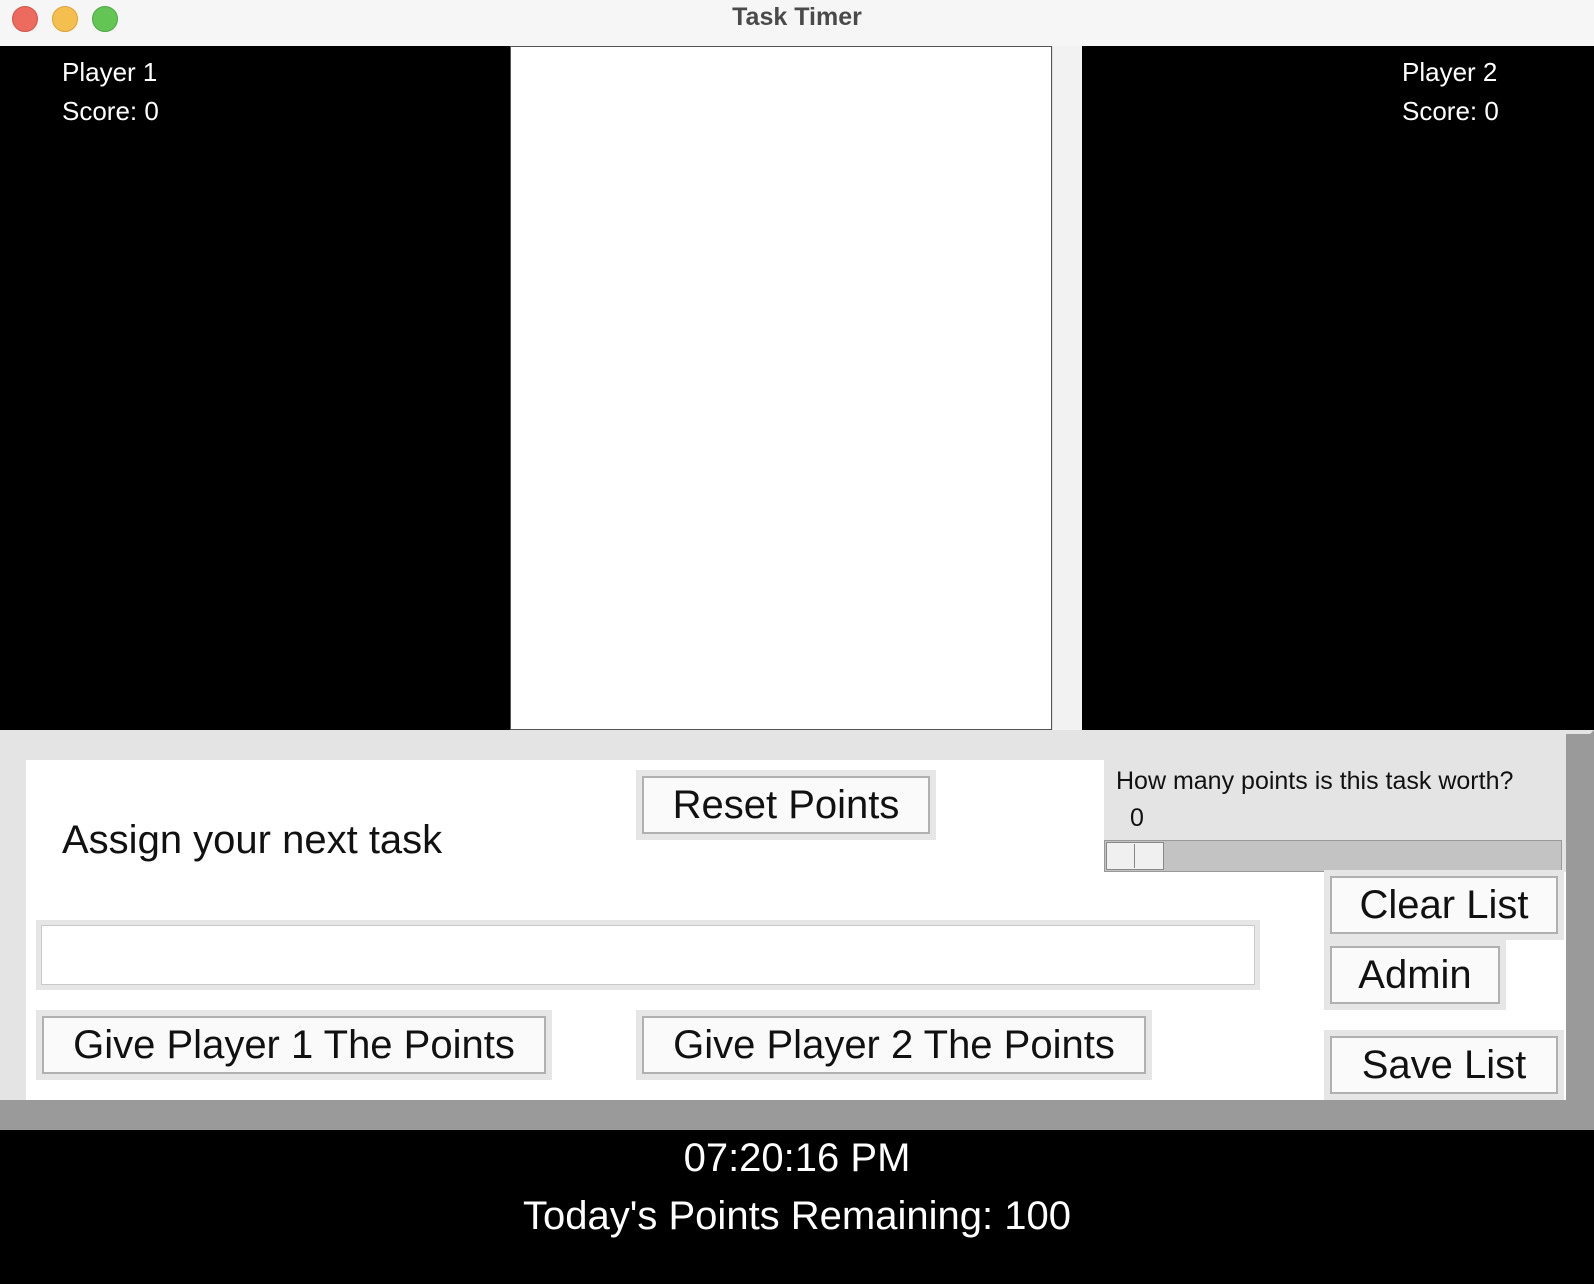  I want to click on points-slider-handle, so click(1135, 856).